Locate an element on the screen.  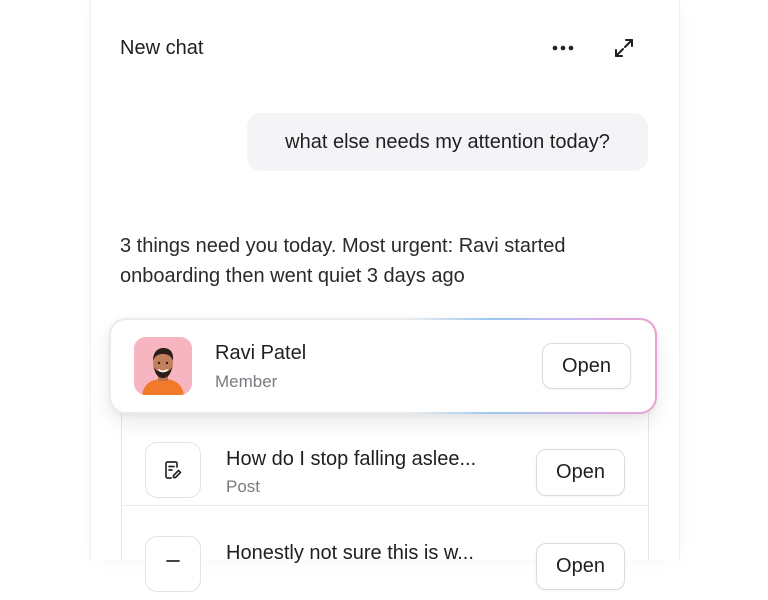
more-horizontal-icon is located at coordinates (563, 48).